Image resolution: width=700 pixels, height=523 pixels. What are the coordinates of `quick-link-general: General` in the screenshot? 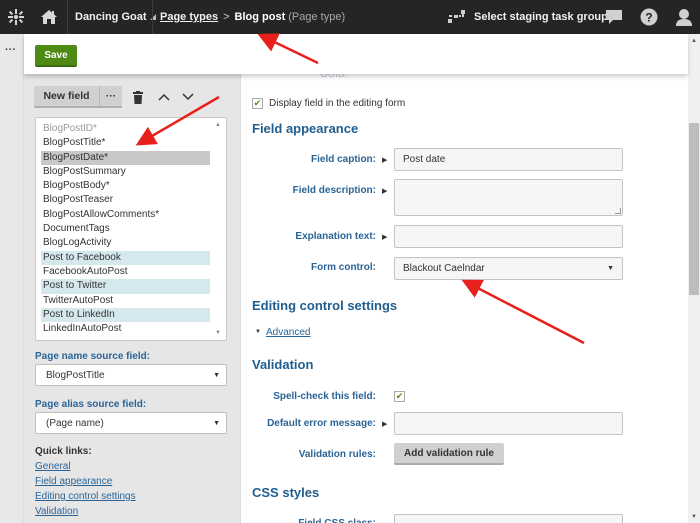 It's located at (53, 466).